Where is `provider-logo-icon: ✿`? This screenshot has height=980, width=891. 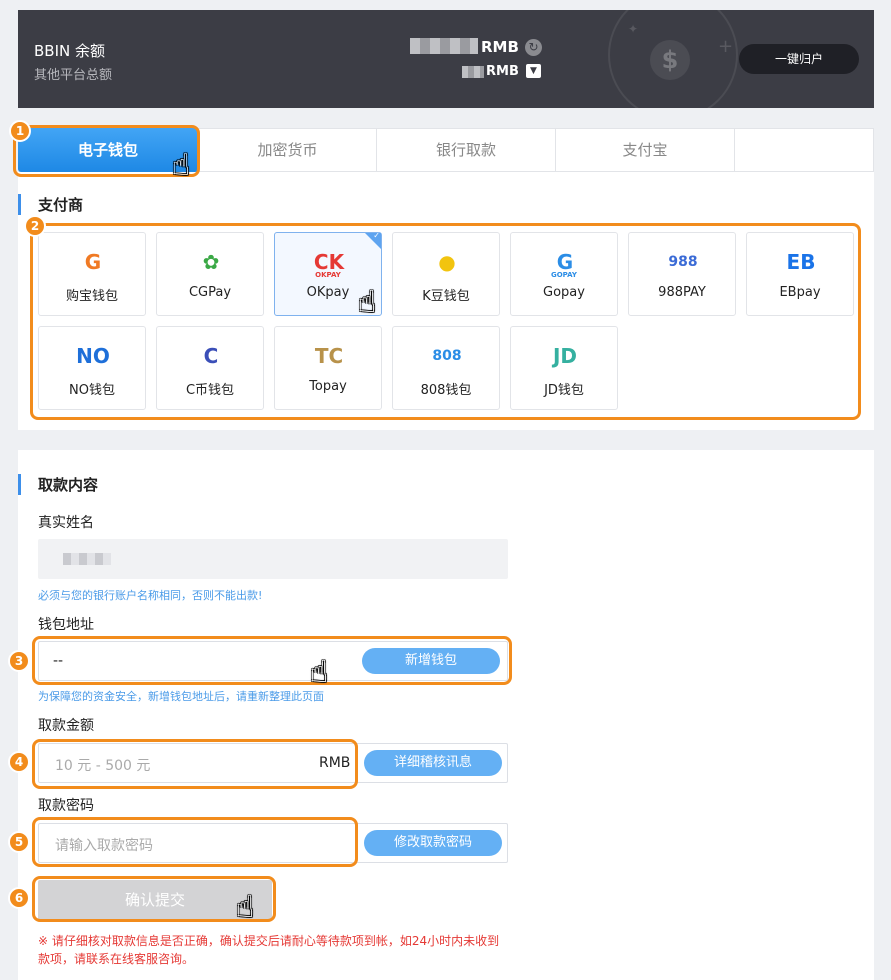
provider-logo-icon: ✿ is located at coordinates (211, 262).